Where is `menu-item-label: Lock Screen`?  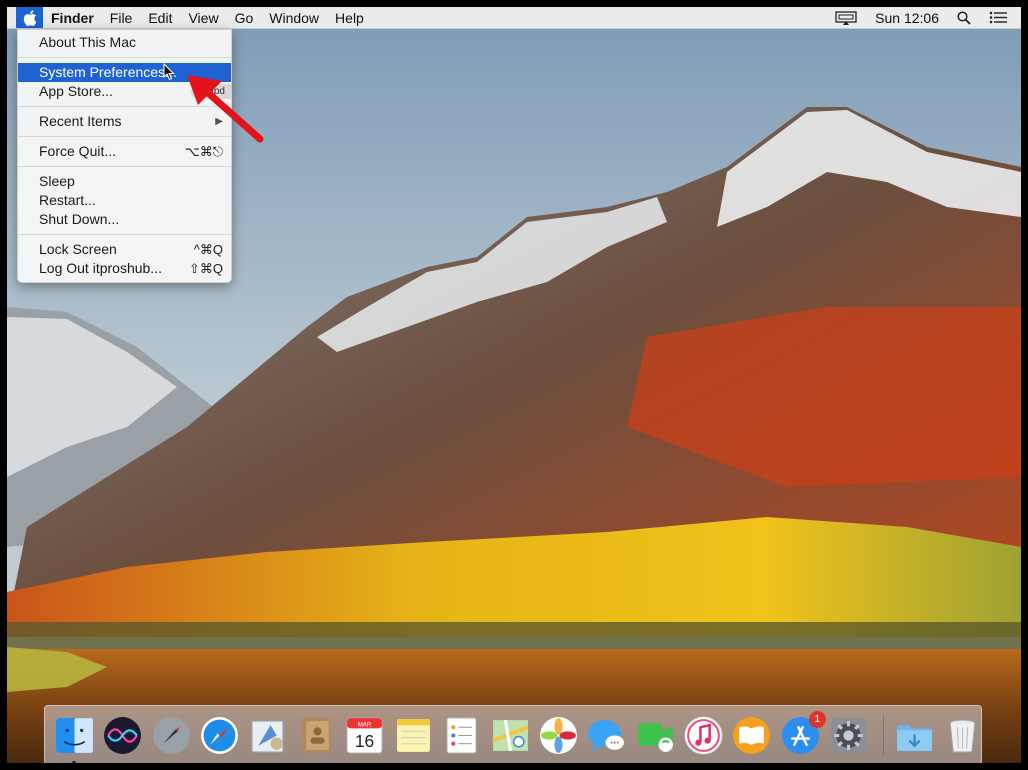
menu-item-label: Lock Screen is located at coordinates (78, 249).